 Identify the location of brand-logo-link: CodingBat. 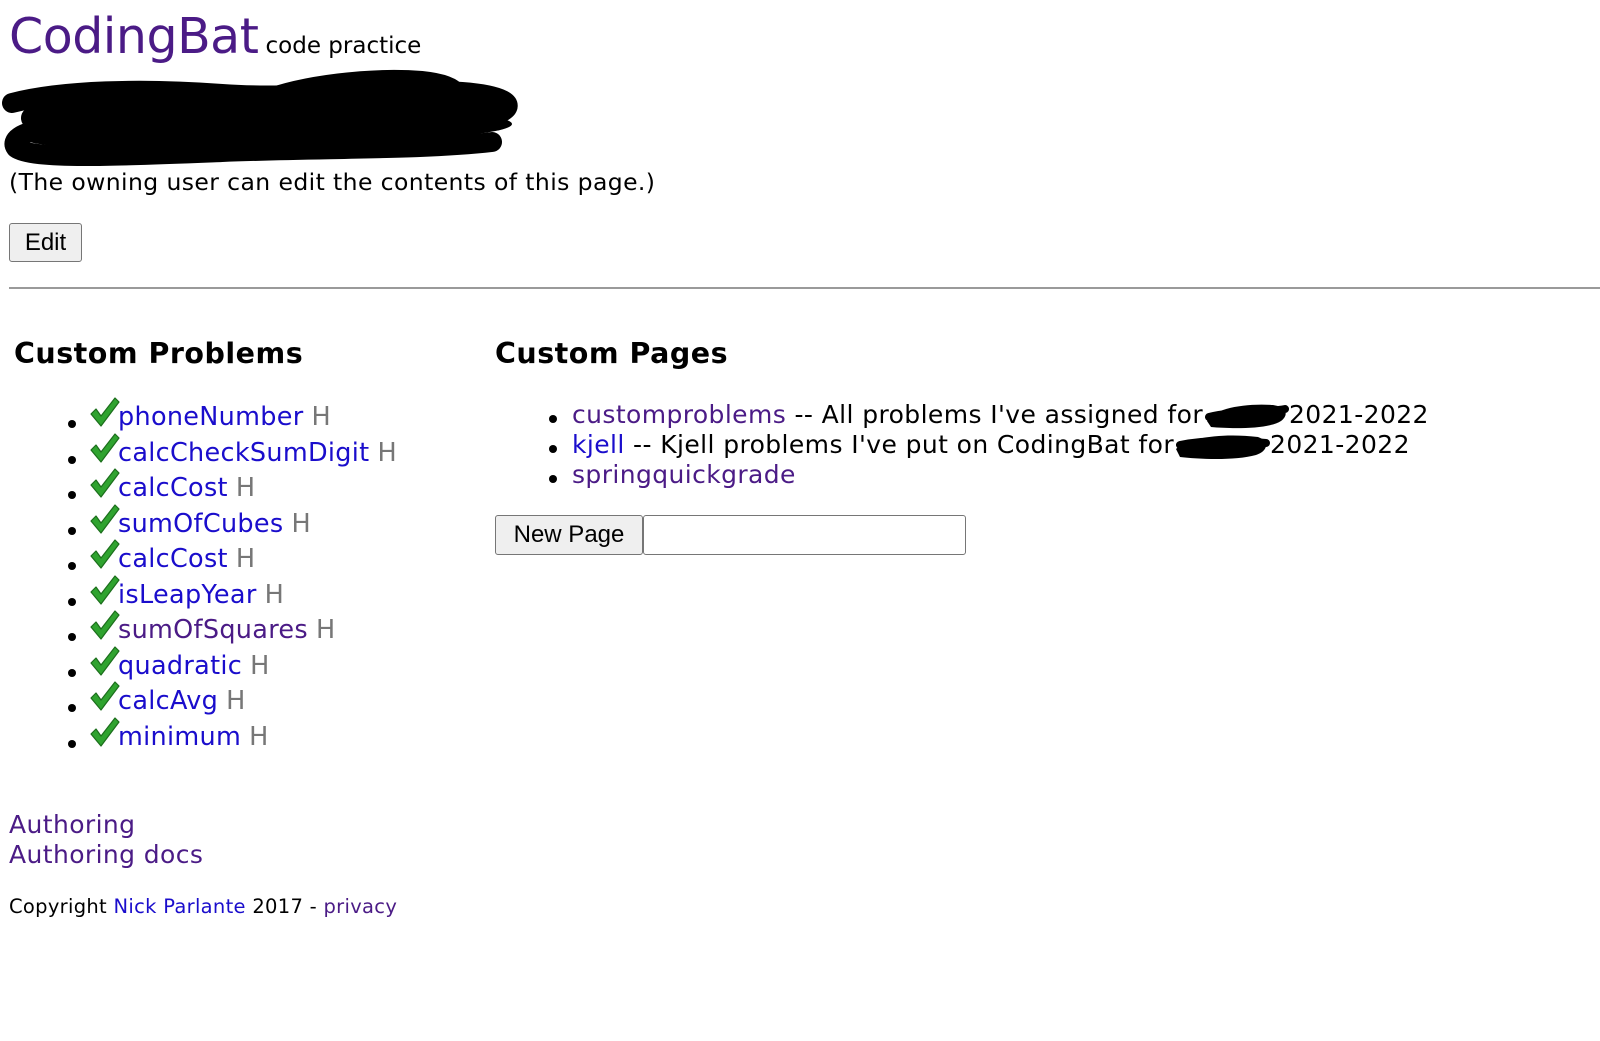
(134, 36).